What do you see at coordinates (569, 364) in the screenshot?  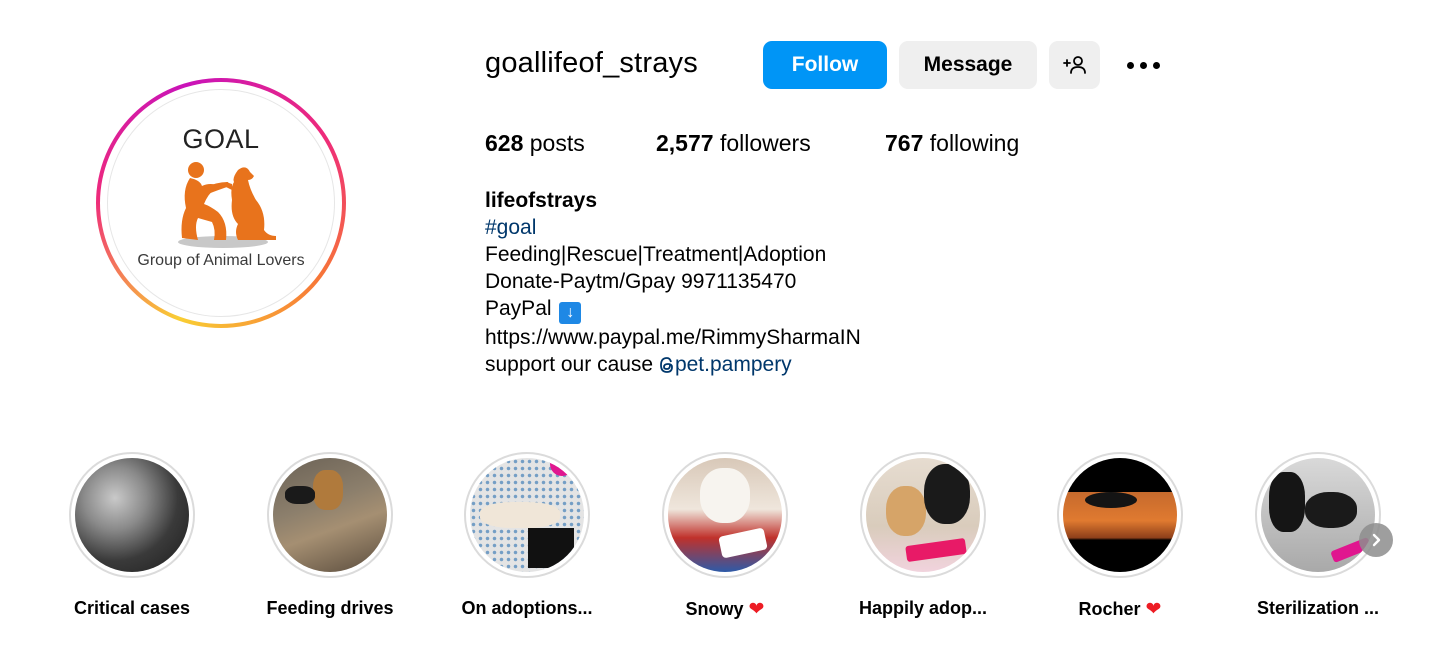 I see `bio-support-text: support our cause` at bounding box center [569, 364].